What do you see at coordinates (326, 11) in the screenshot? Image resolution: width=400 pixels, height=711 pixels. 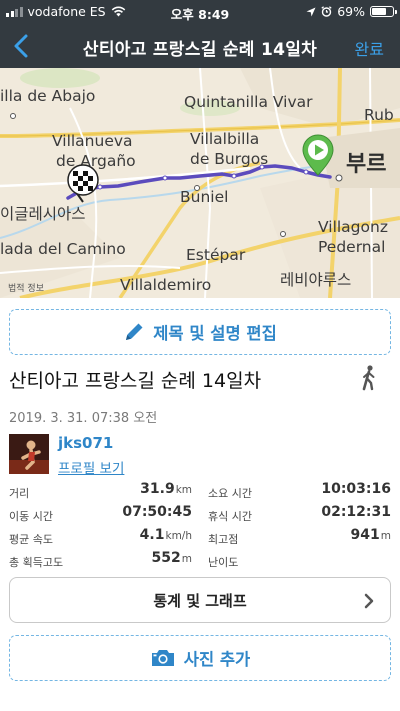 I see `alarm-icon` at bounding box center [326, 11].